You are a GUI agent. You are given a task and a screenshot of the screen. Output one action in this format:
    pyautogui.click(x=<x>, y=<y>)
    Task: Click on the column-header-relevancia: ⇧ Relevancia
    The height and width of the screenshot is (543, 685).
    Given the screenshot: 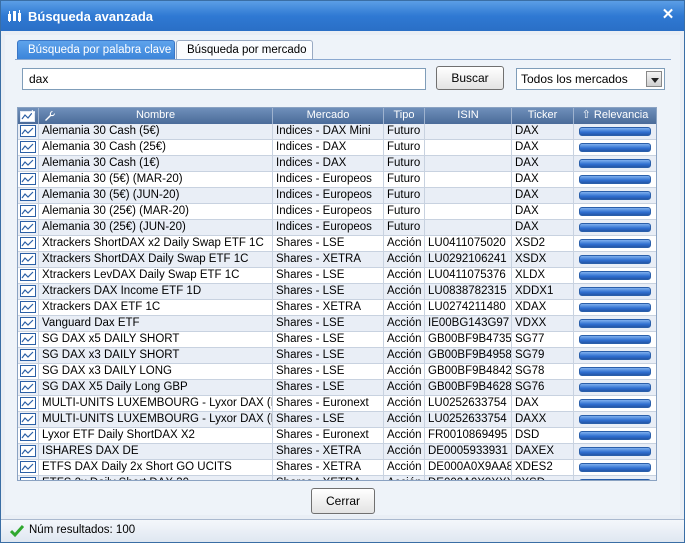 What is the action you would take?
    pyautogui.click(x=615, y=116)
    